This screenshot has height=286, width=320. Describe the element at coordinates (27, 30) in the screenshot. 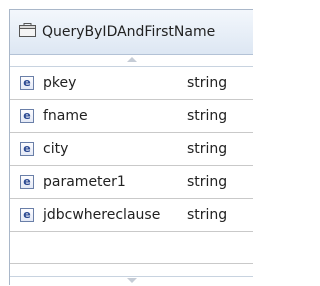

I see `business-object-icon` at that location.